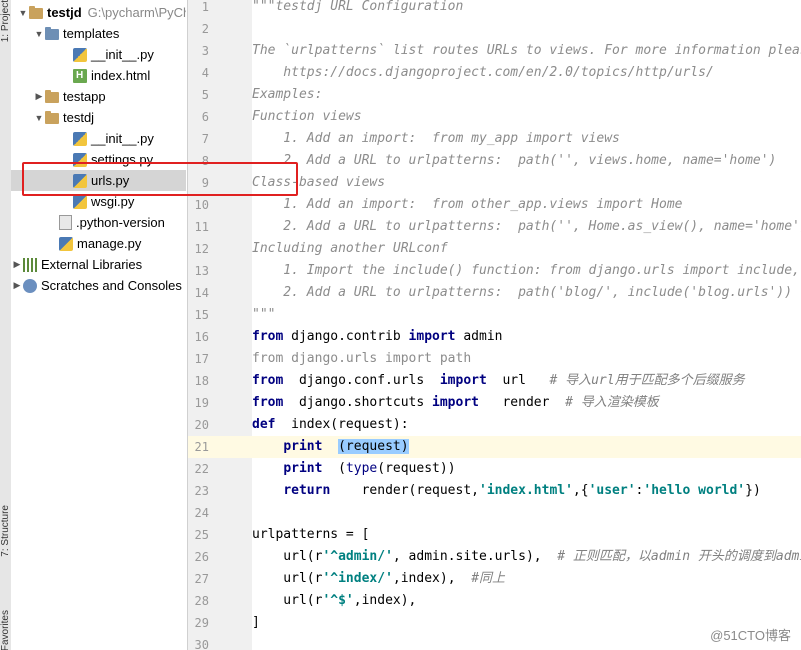  Describe the element at coordinates (98, 117) in the screenshot. I see `tree-item: ▼ testdj` at that location.